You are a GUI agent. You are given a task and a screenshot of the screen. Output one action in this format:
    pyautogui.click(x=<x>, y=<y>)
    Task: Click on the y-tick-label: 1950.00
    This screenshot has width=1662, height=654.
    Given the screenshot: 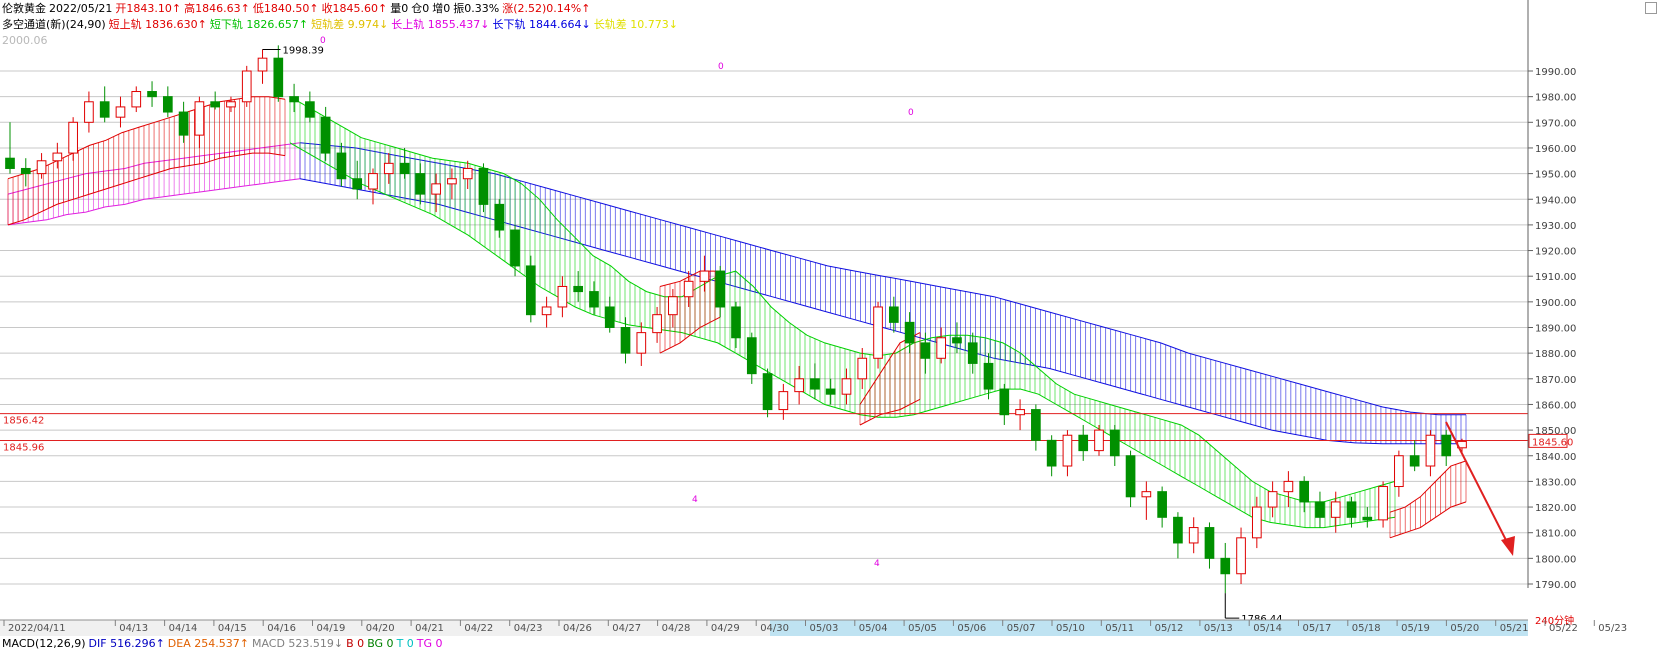 What is the action you would take?
    pyautogui.click(x=1555, y=175)
    